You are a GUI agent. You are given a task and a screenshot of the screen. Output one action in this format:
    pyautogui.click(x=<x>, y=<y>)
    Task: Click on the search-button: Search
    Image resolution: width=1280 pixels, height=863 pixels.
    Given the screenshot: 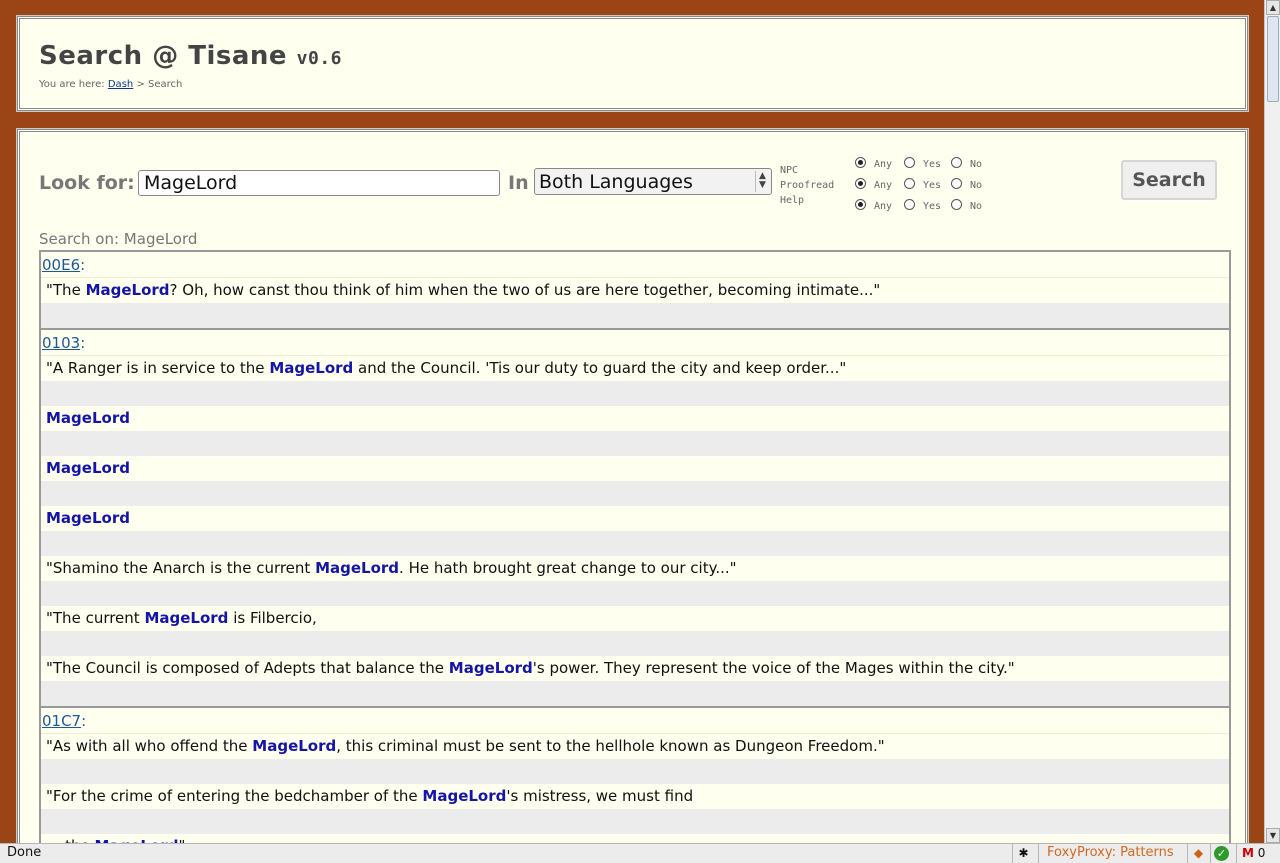 What is the action you would take?
    pyautogui.click(x=1169, y=180)
    